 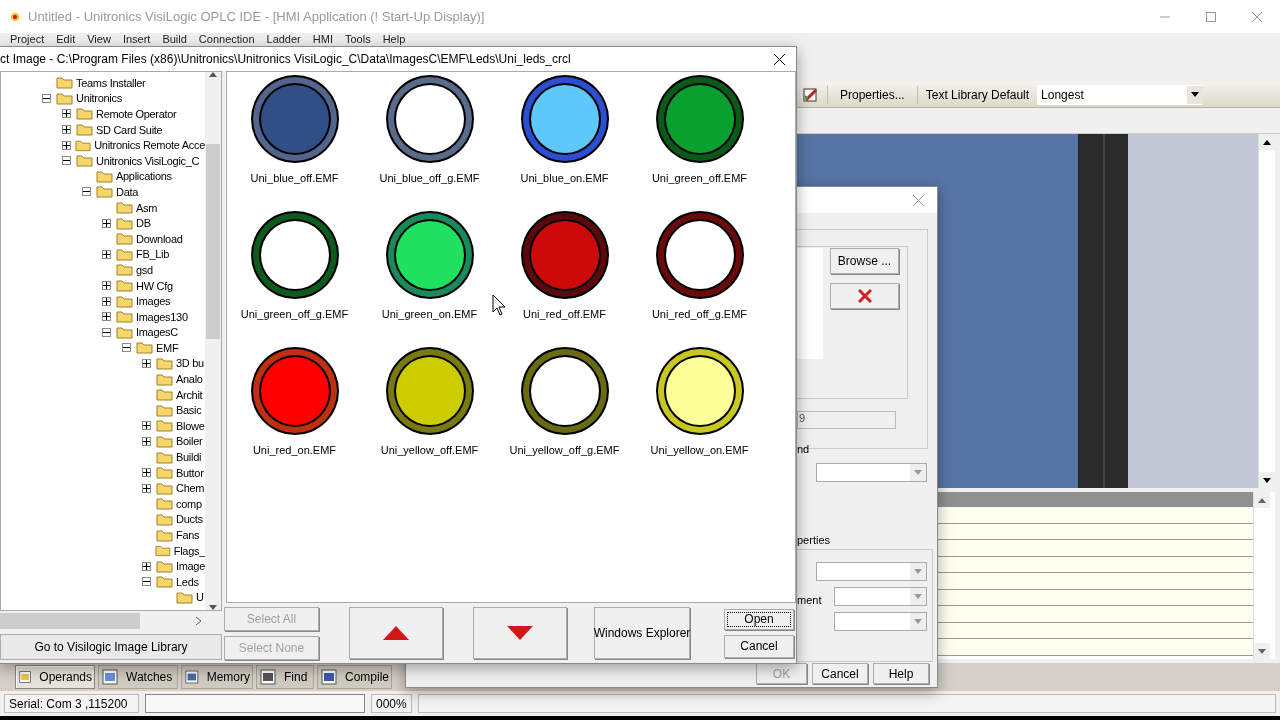 I want to click on menu-item: Build, so click(x=174, y=39).